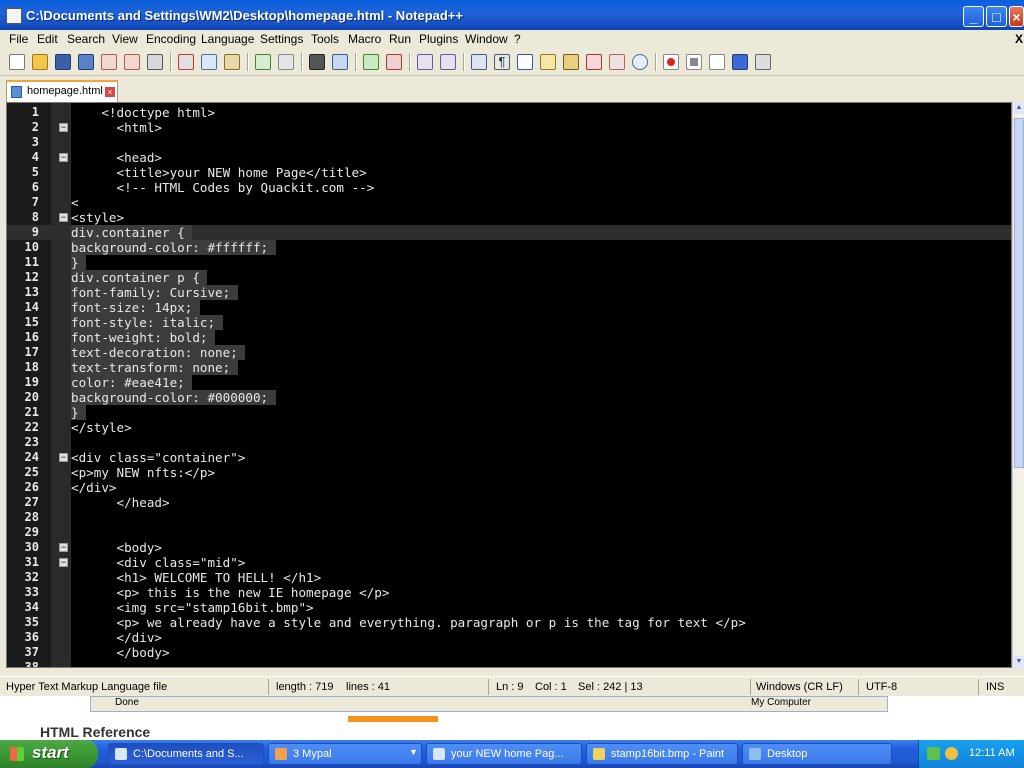 Image resolution: width=1024 pixels, height=768 pixels. Describe the element at coordinates (763, 62) in the screenshot. I see `save-macro-icon` at that location.